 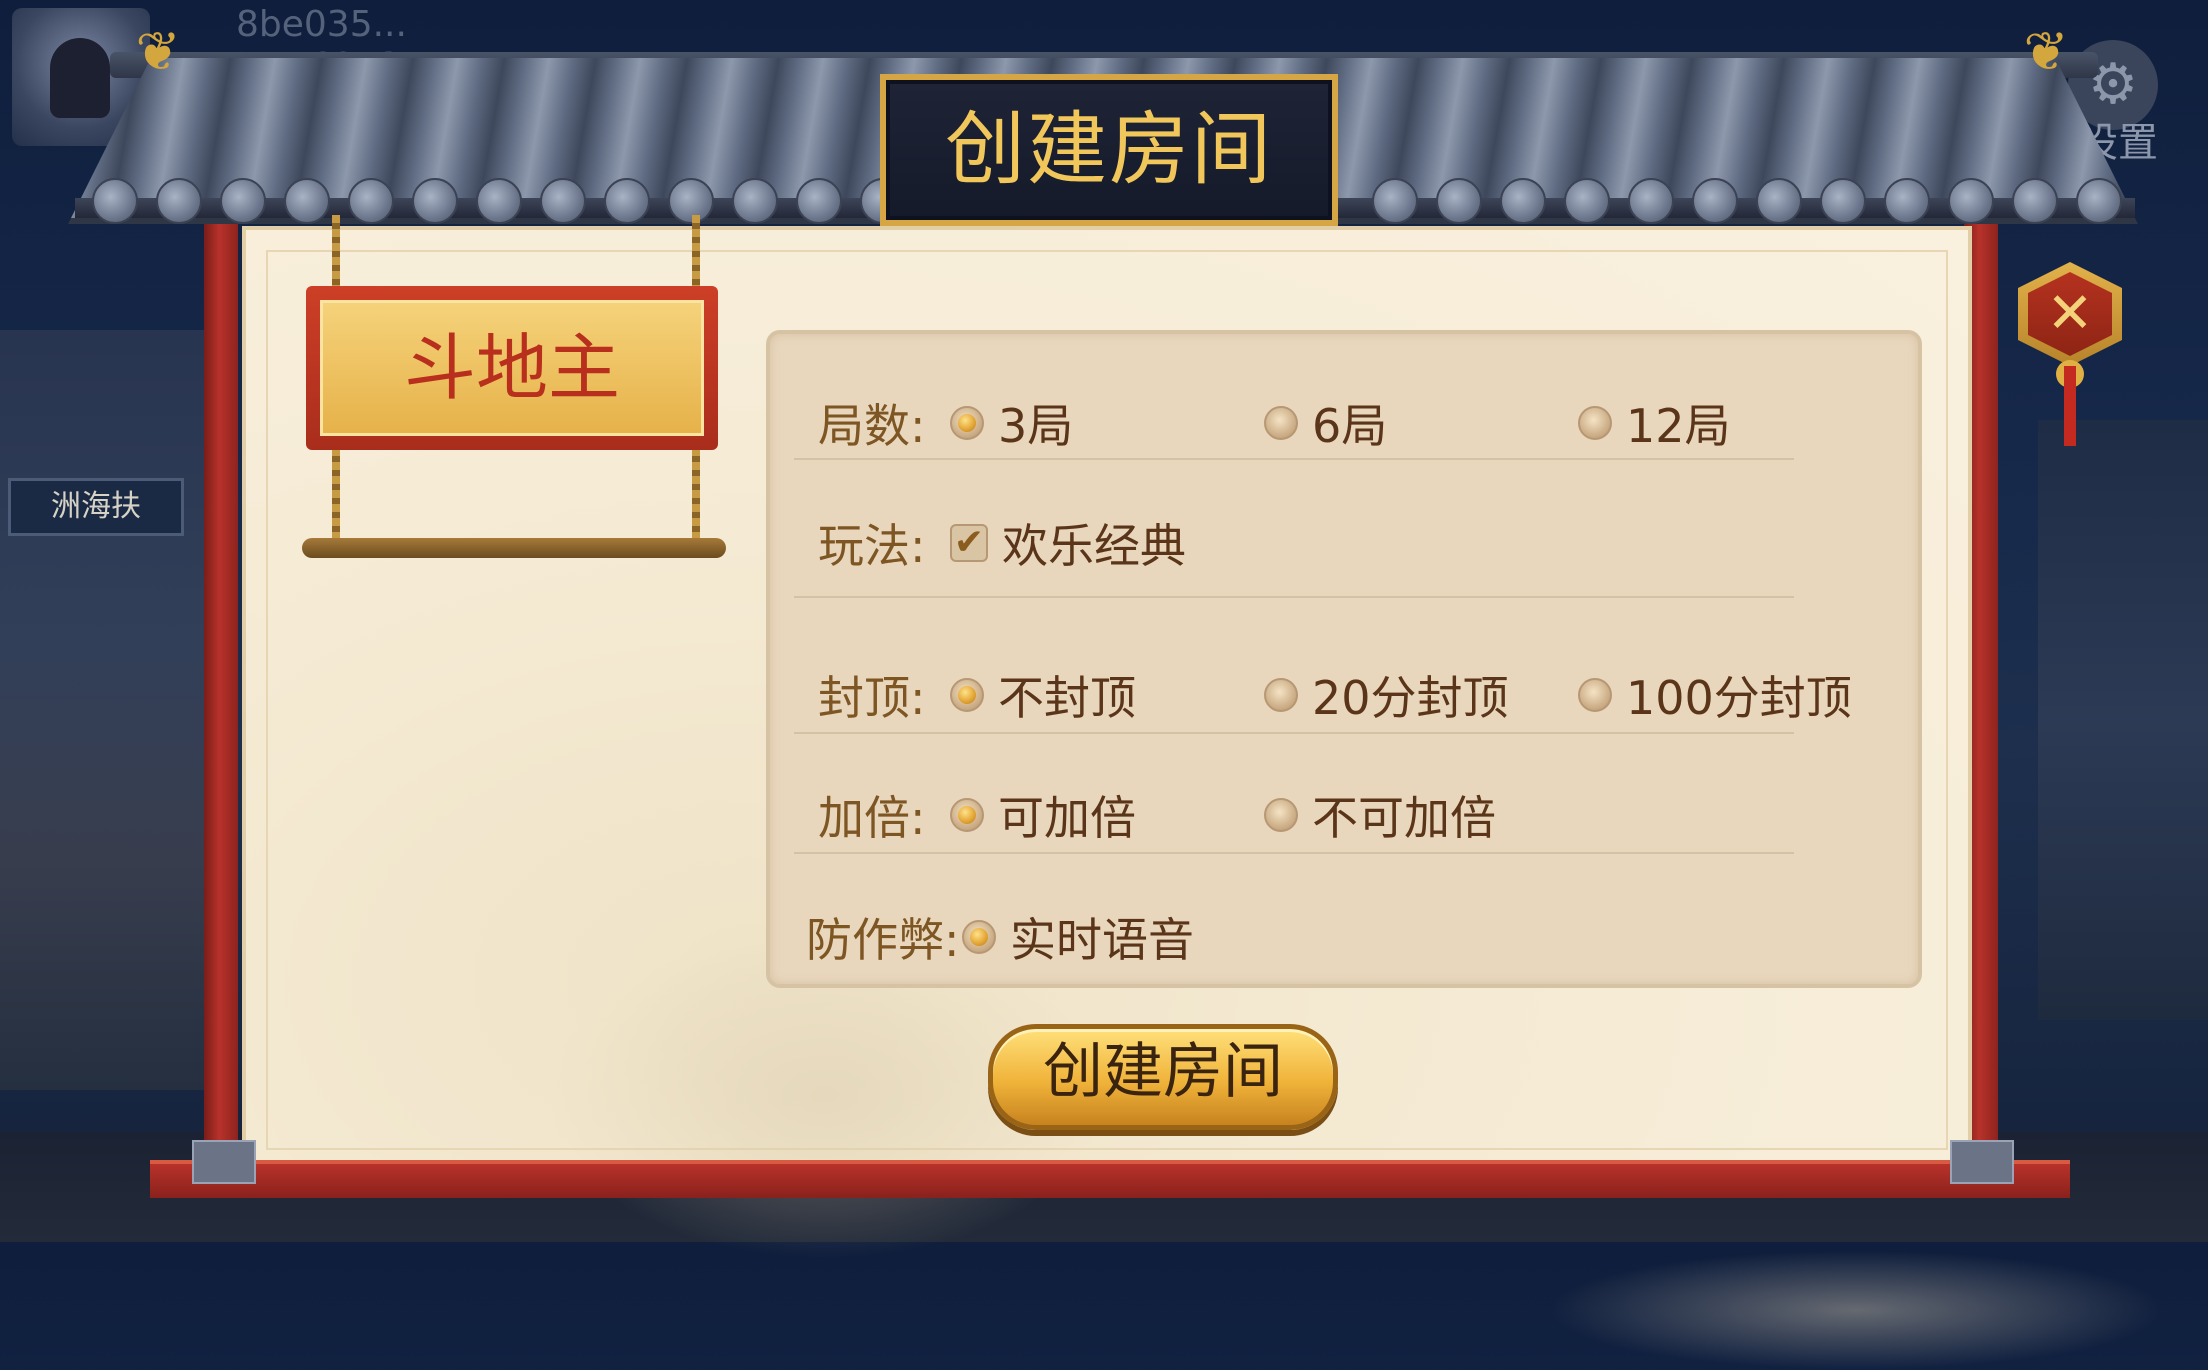 What do you see at coordinates (1739, 698) in the screenshot?
I see `option-label: 100分封顶` at bounding box center [1739, 698].